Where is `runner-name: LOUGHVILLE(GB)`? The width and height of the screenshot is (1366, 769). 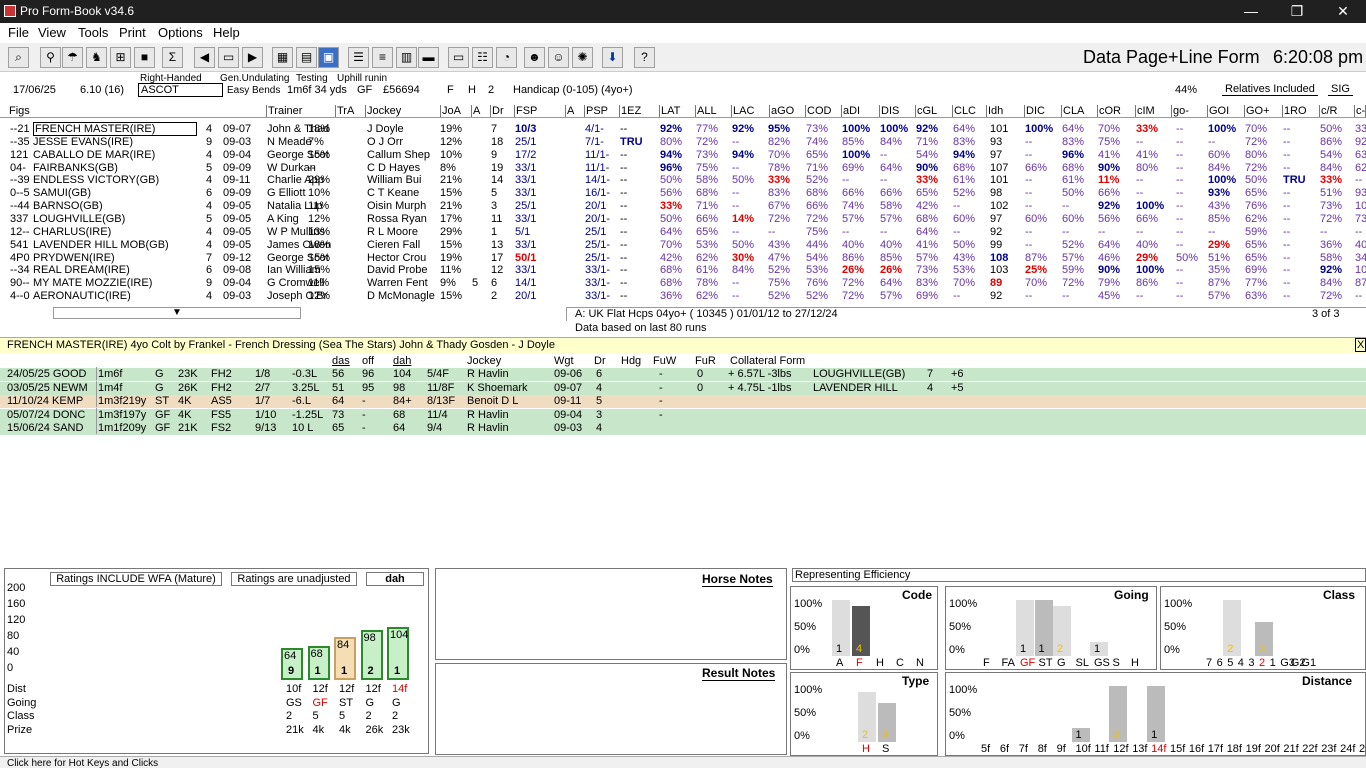
runner-name: LOUGHVILLE(GB) is located at coordinates (79, 219).